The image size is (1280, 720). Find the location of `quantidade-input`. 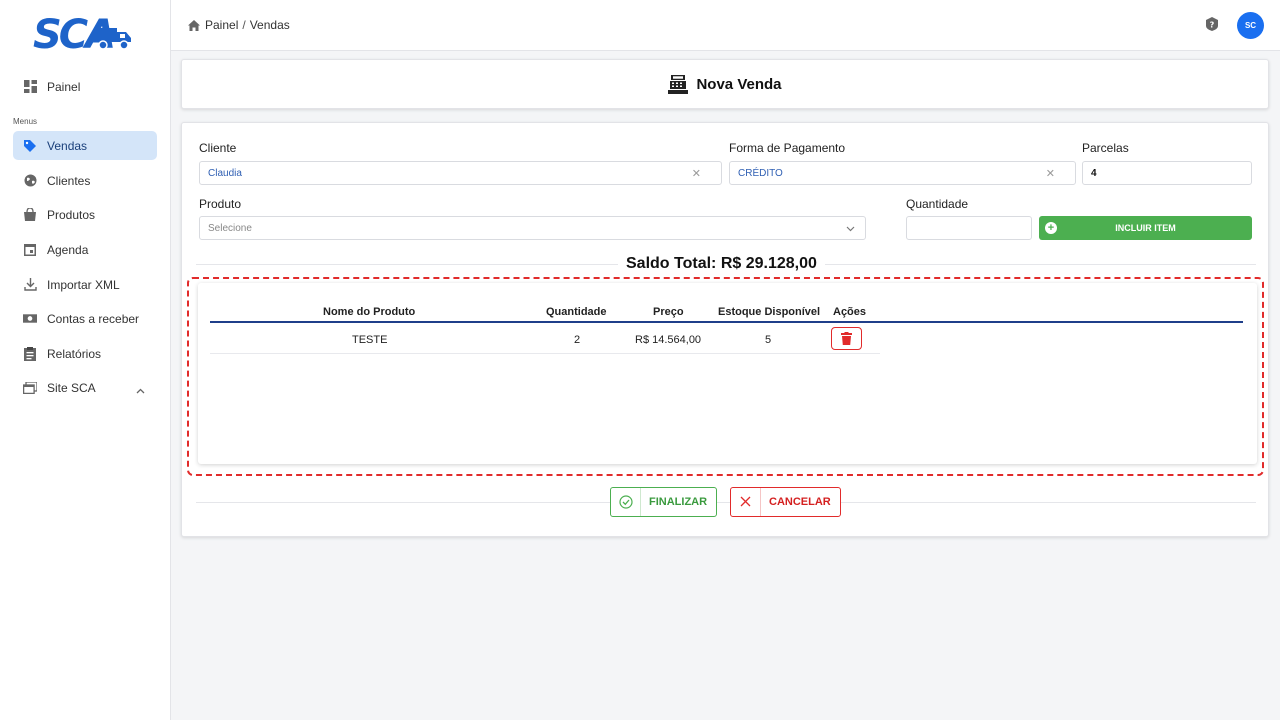

quantidade-input is located at coordinates (969, 228).